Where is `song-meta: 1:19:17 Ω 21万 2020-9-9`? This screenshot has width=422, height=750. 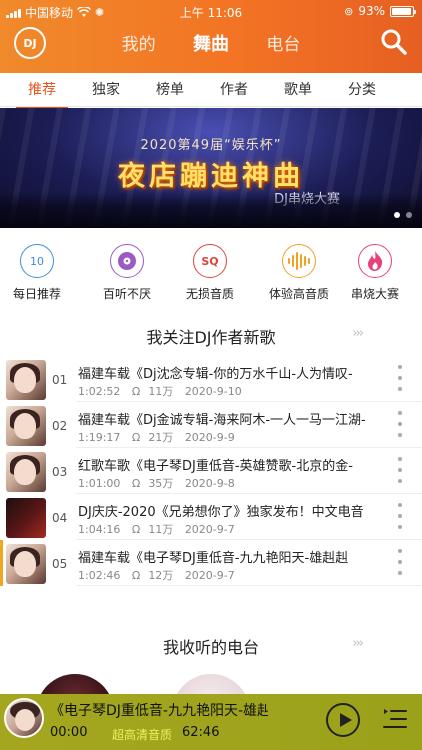 song-meta: 1:19:17 Ω 21万 2020-9-9 is located at coordinates (160, 437).